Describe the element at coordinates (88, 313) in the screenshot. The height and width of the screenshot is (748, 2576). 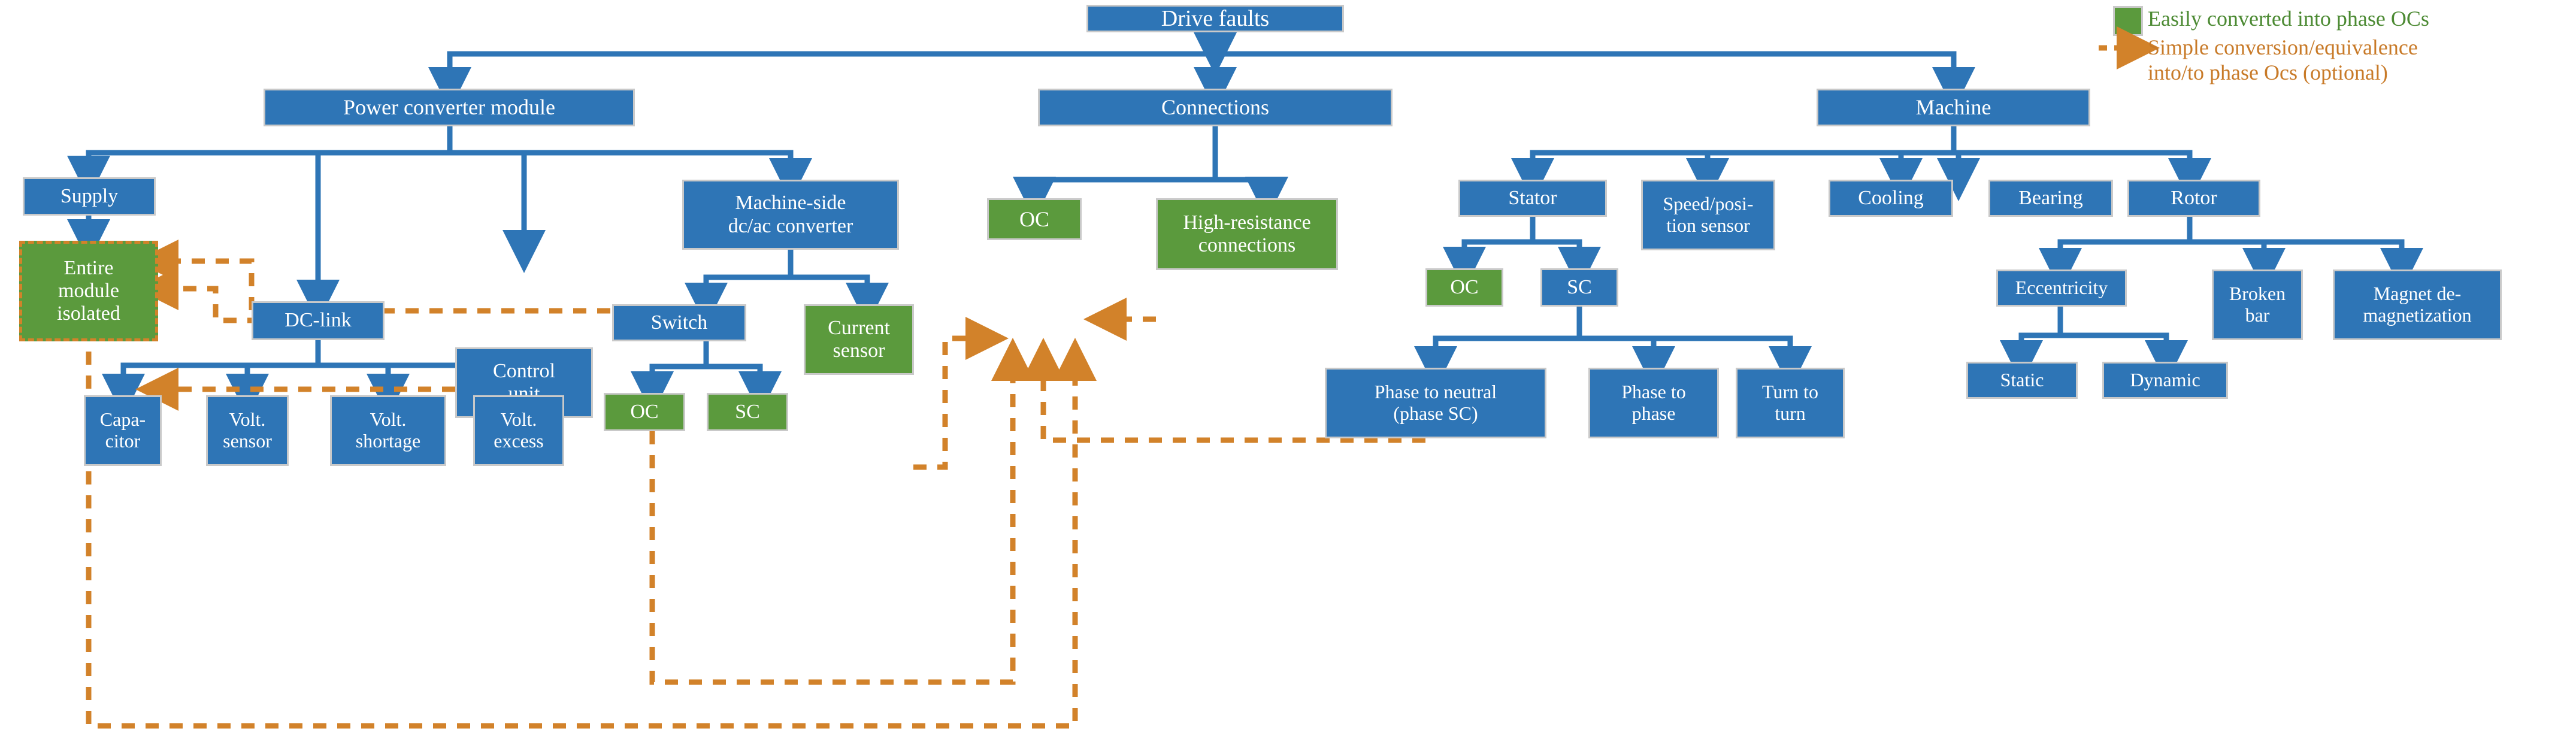
I see `node-label-line3: isolated` at that location.